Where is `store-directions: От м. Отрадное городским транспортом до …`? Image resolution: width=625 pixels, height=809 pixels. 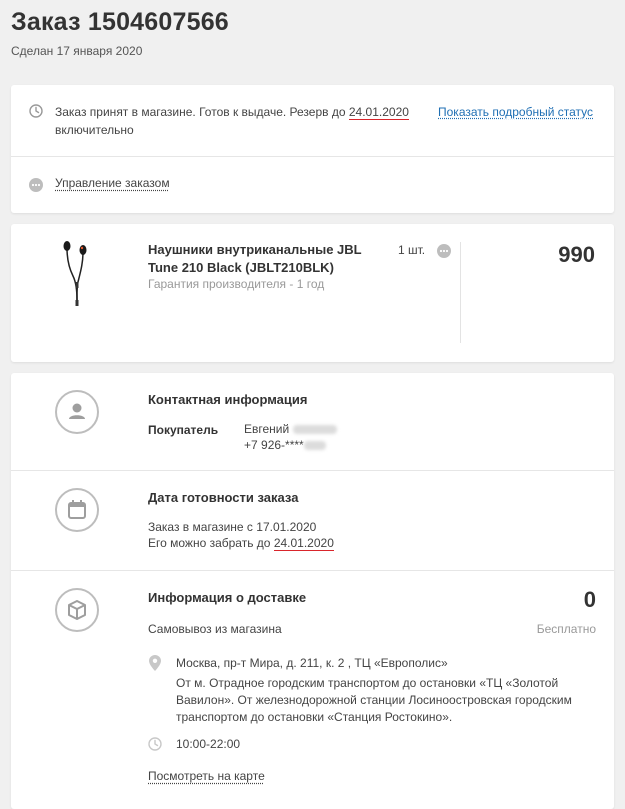 store-directions: От м. Отрадное городским транспортом до … is located at coordinates (374, 700).